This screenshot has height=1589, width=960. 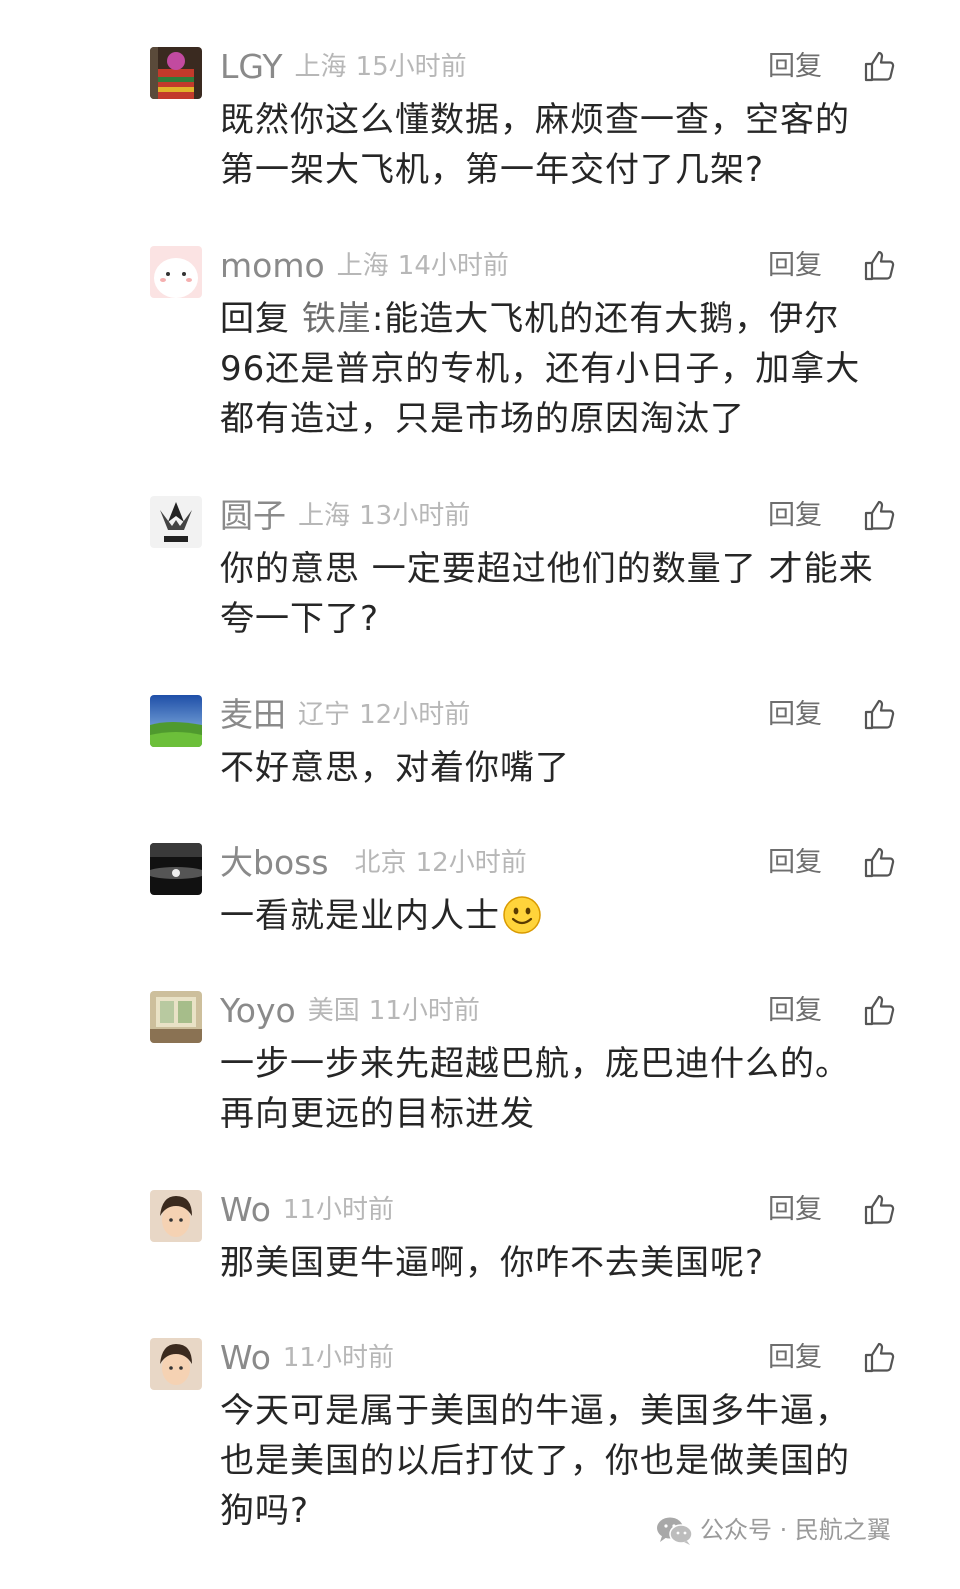 What do you see at coordinates (258, 1010) in the screenshot?
I see `username: Yoyo` at bounding box center [258, 1010].